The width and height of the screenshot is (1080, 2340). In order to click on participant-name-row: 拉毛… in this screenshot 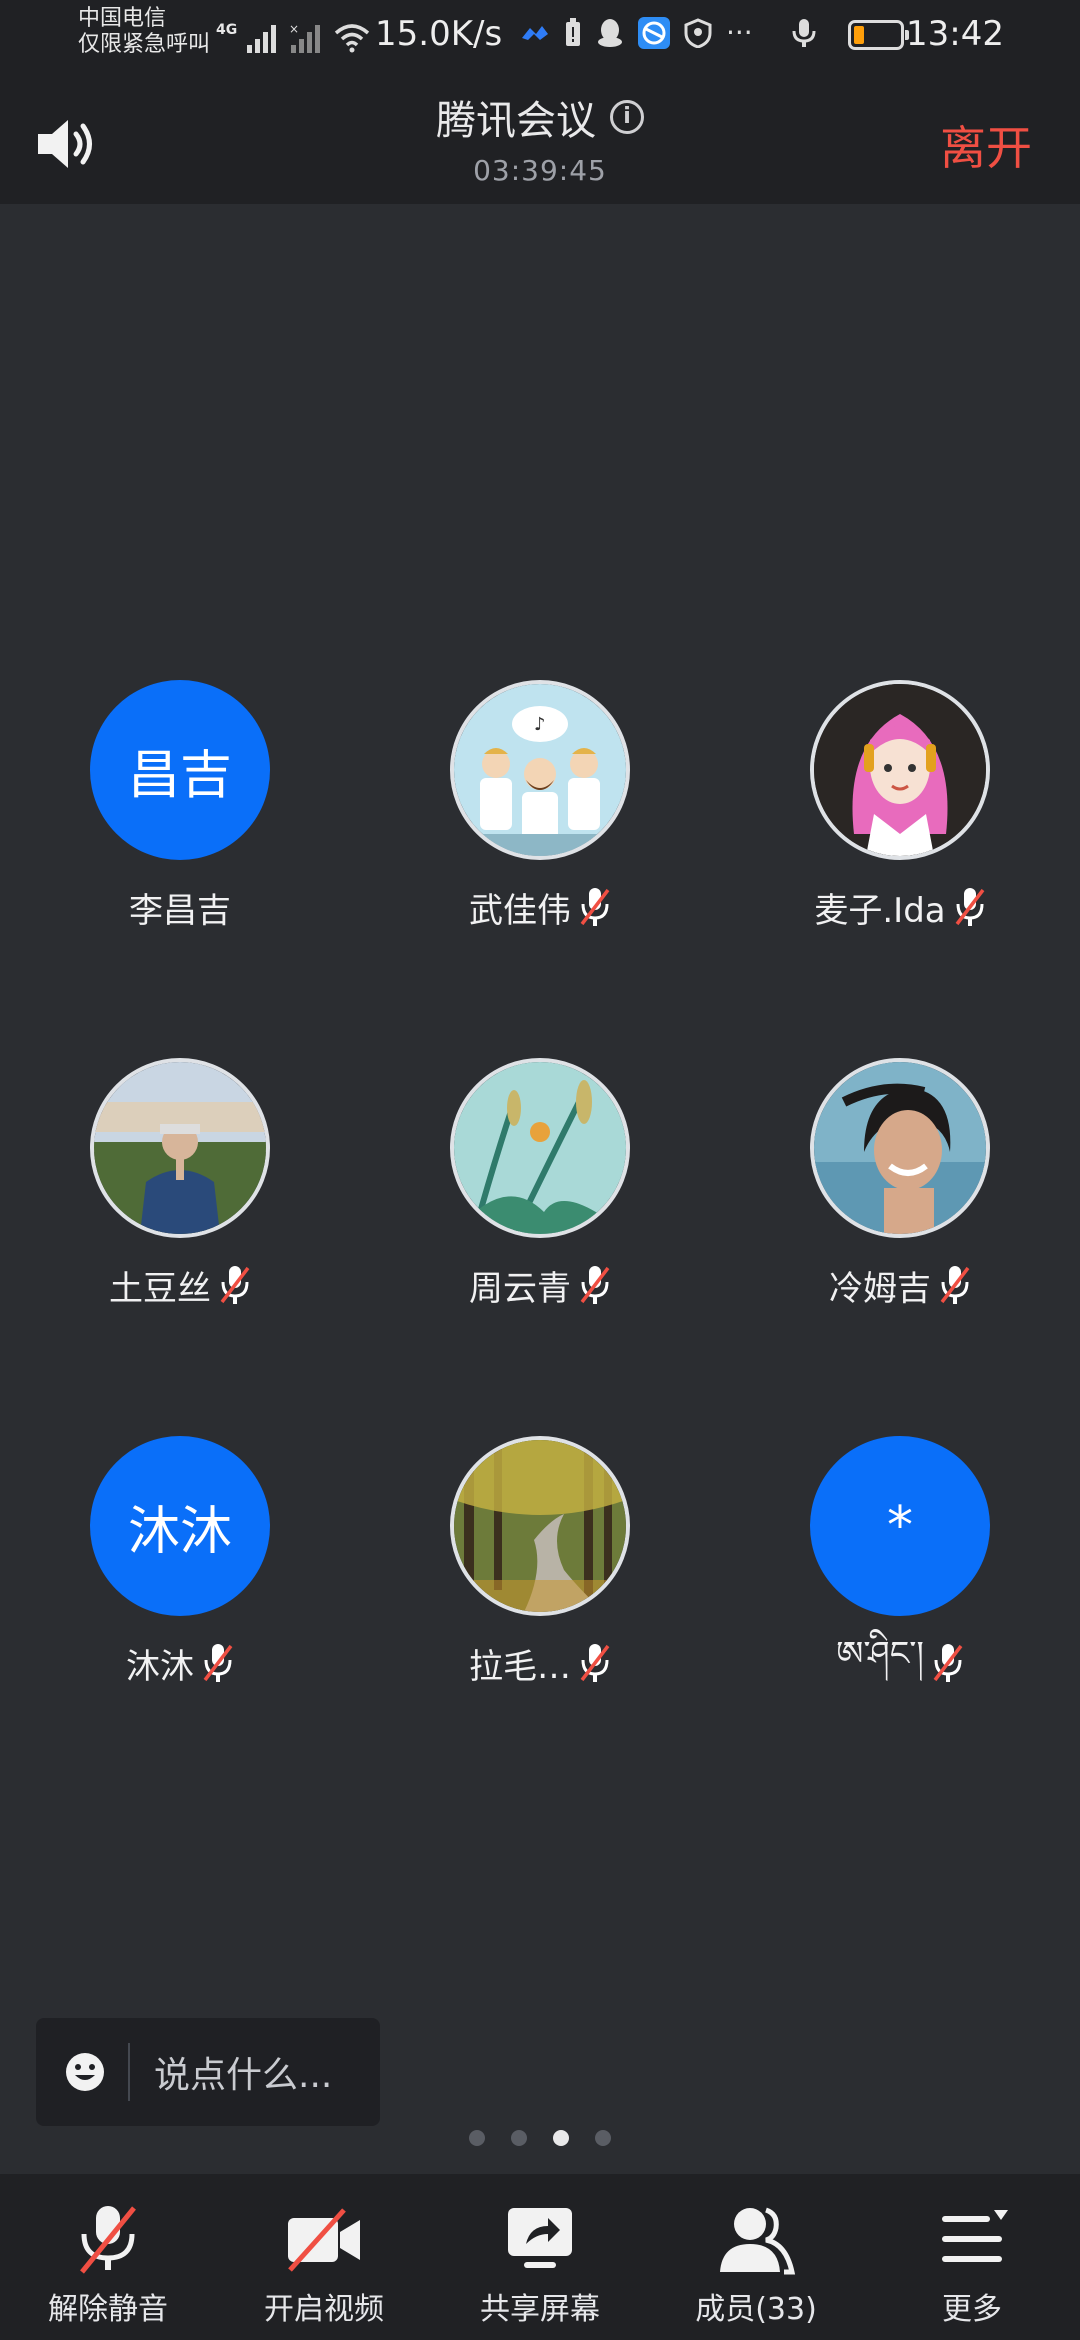, I will do `click(540, 1663)`.